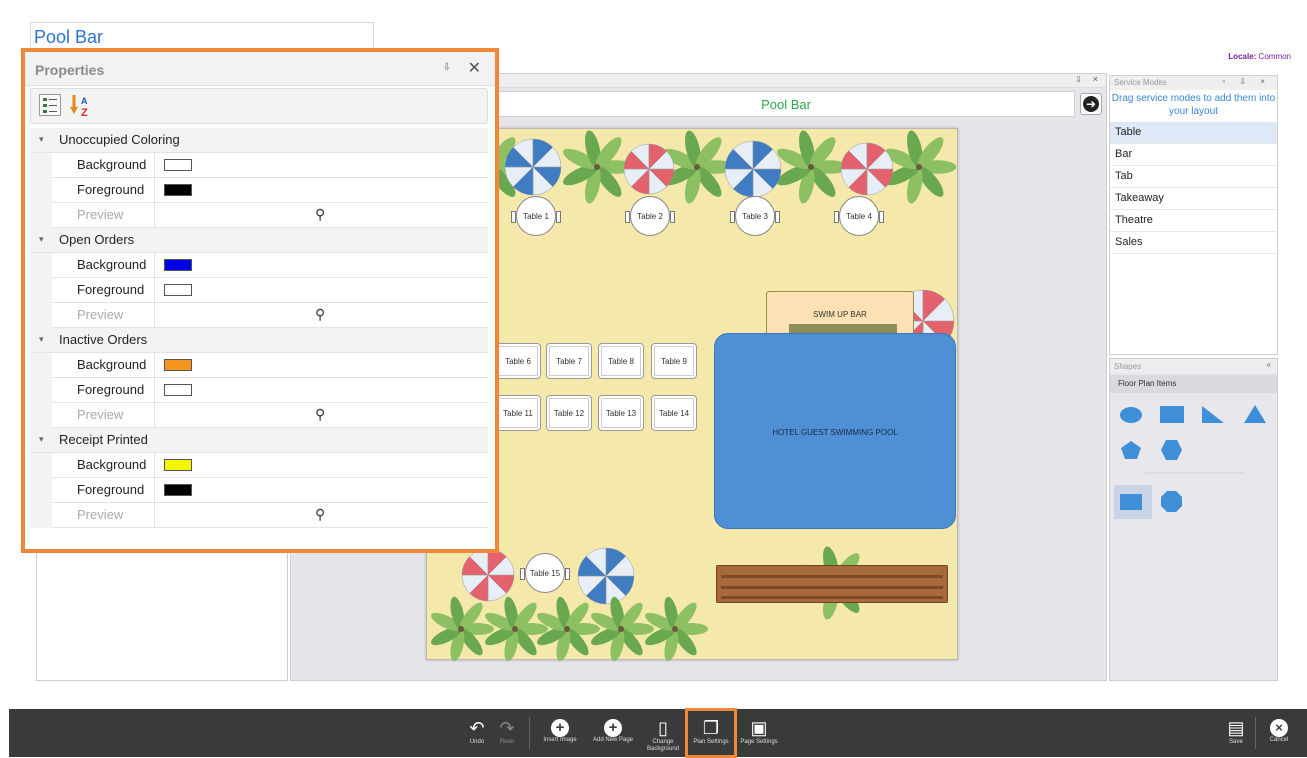 The image size is (1307, 758). Describe the element at coordinates (259, 106) in the screenshot. I see `properties-toolbar: AZ` at that location.